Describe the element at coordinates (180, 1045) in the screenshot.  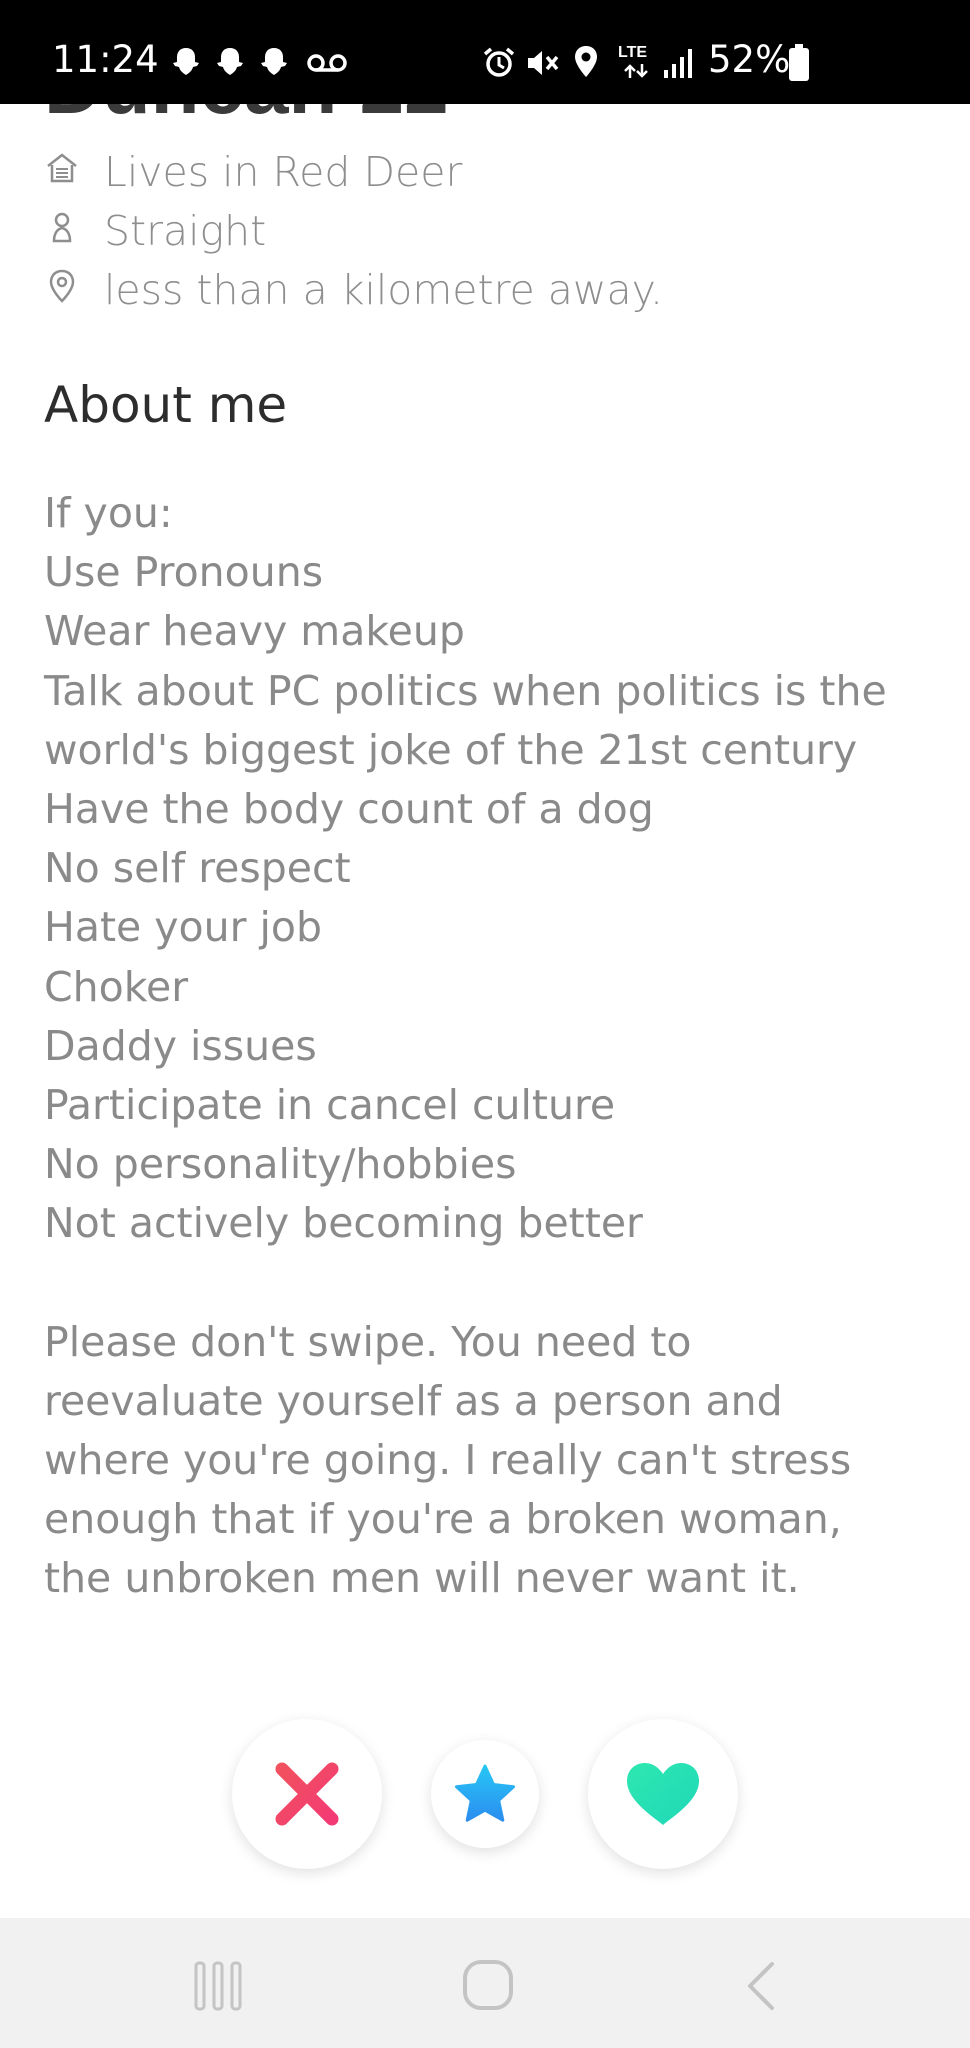
I see `bio-line: Daddy issues` at that location.